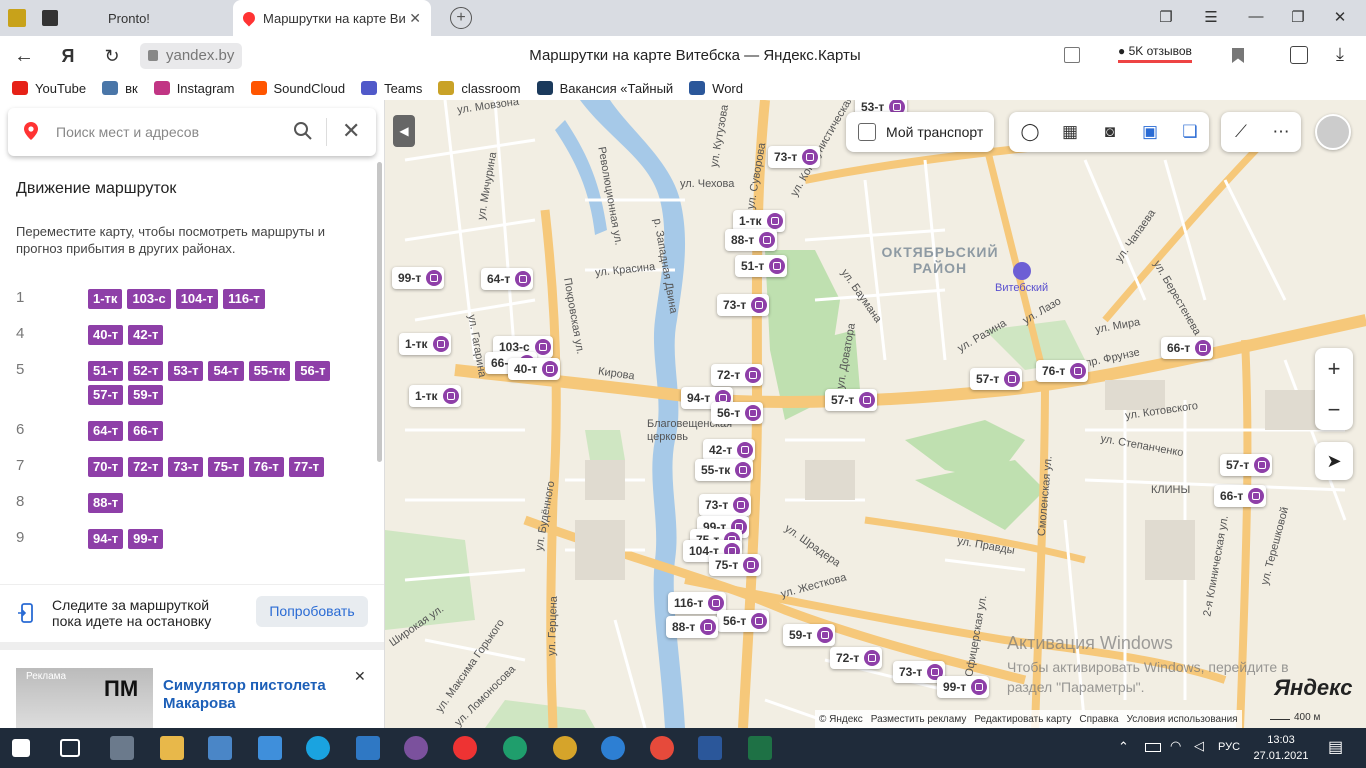  What do you see at coordinates (172, 748) in the screenshot?
I see `file-explorer-icon` at bounding box center [172, 748].